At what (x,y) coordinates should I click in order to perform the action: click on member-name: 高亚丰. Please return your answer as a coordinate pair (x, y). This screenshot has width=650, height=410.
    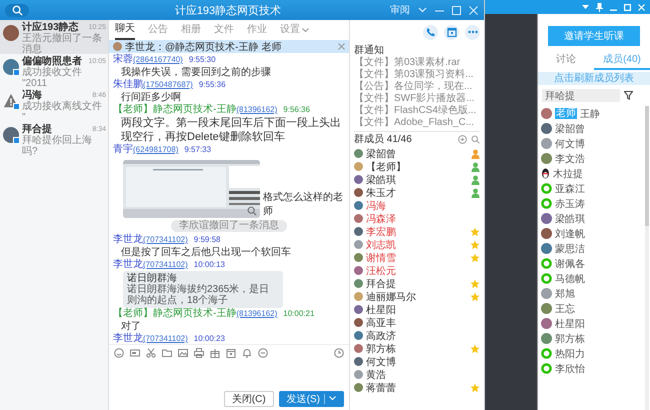
    Looking at the image, I should click on (381, 323).